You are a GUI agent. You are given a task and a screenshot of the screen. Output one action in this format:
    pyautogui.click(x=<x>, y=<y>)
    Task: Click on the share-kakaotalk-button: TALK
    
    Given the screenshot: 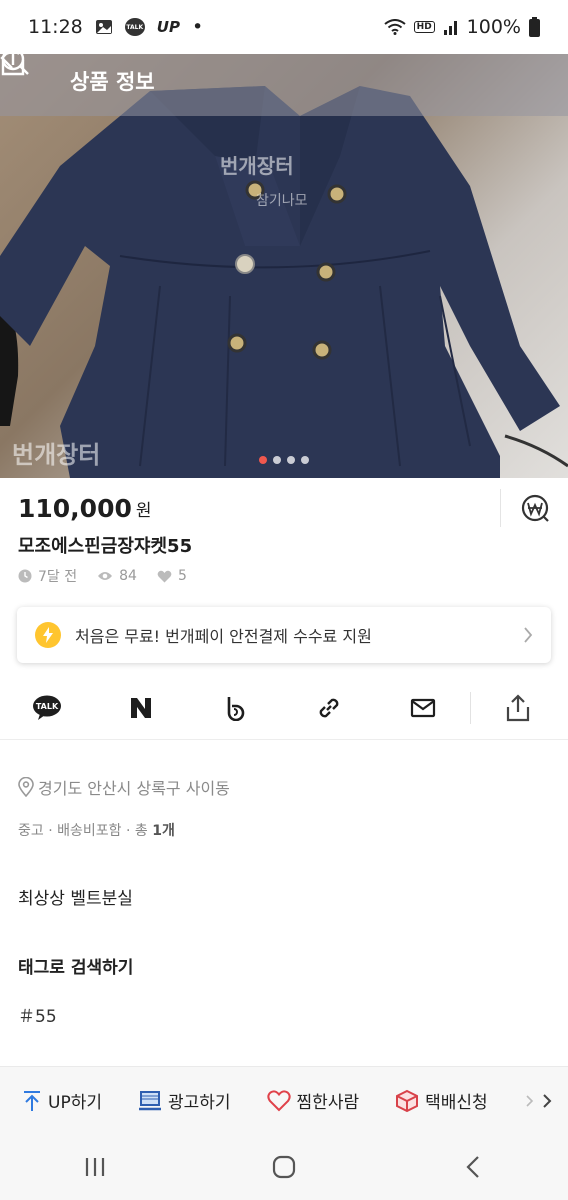 What is the action you would take?
    pyautogui.click(x=47, y=708)
    